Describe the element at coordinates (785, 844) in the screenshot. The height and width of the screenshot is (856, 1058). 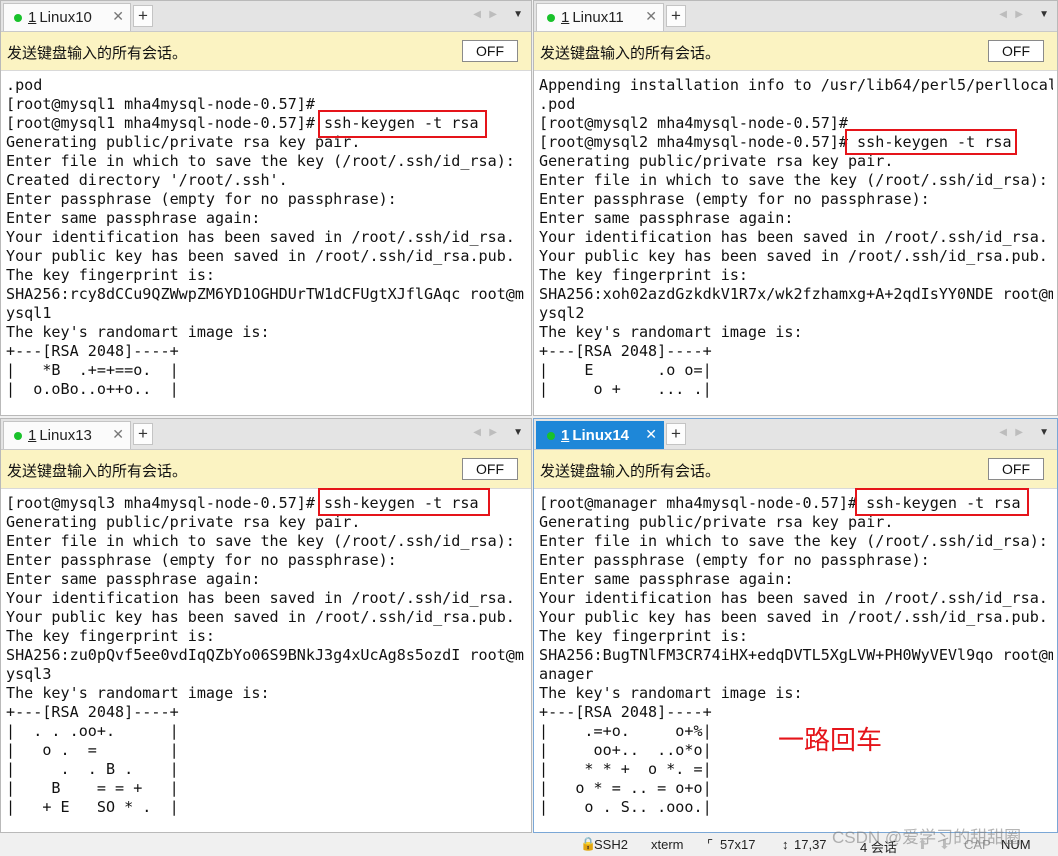
I see `cursor-icon: ↕` at that location.